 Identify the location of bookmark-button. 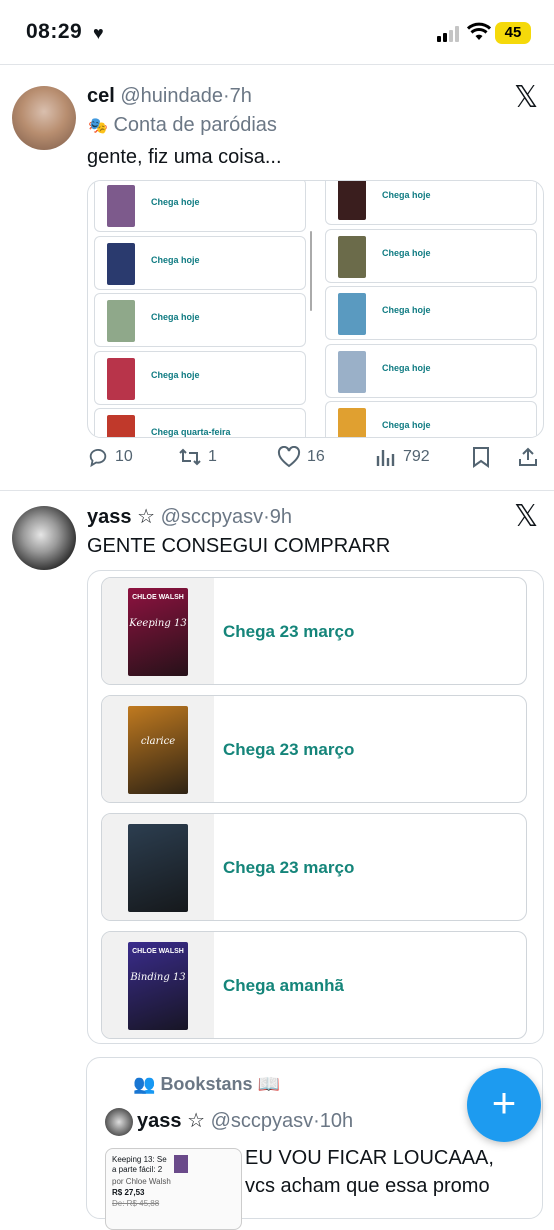
(481, 457).